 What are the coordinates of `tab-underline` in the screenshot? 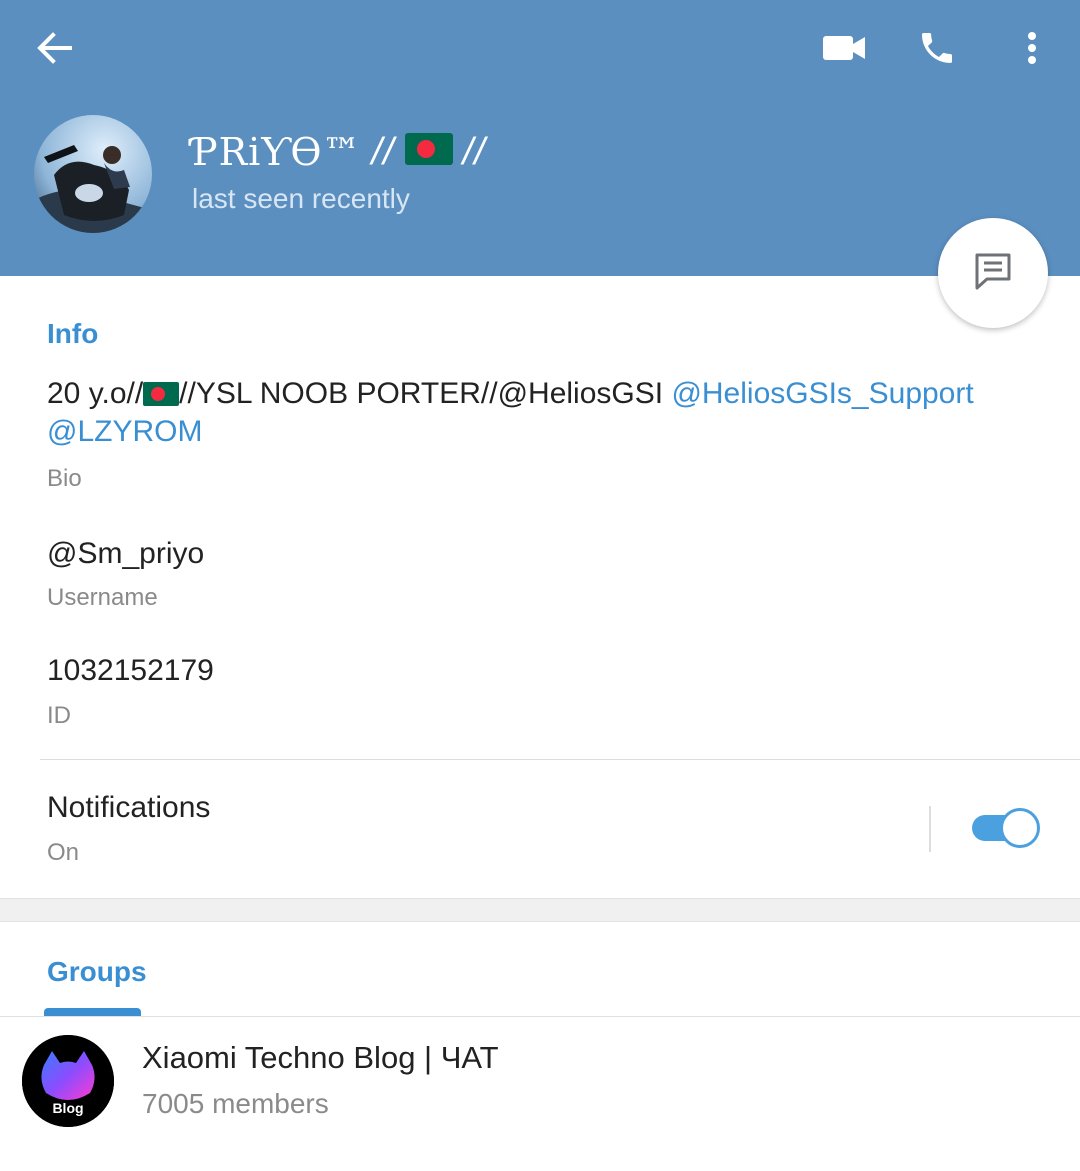 It's located at (540, 1016).